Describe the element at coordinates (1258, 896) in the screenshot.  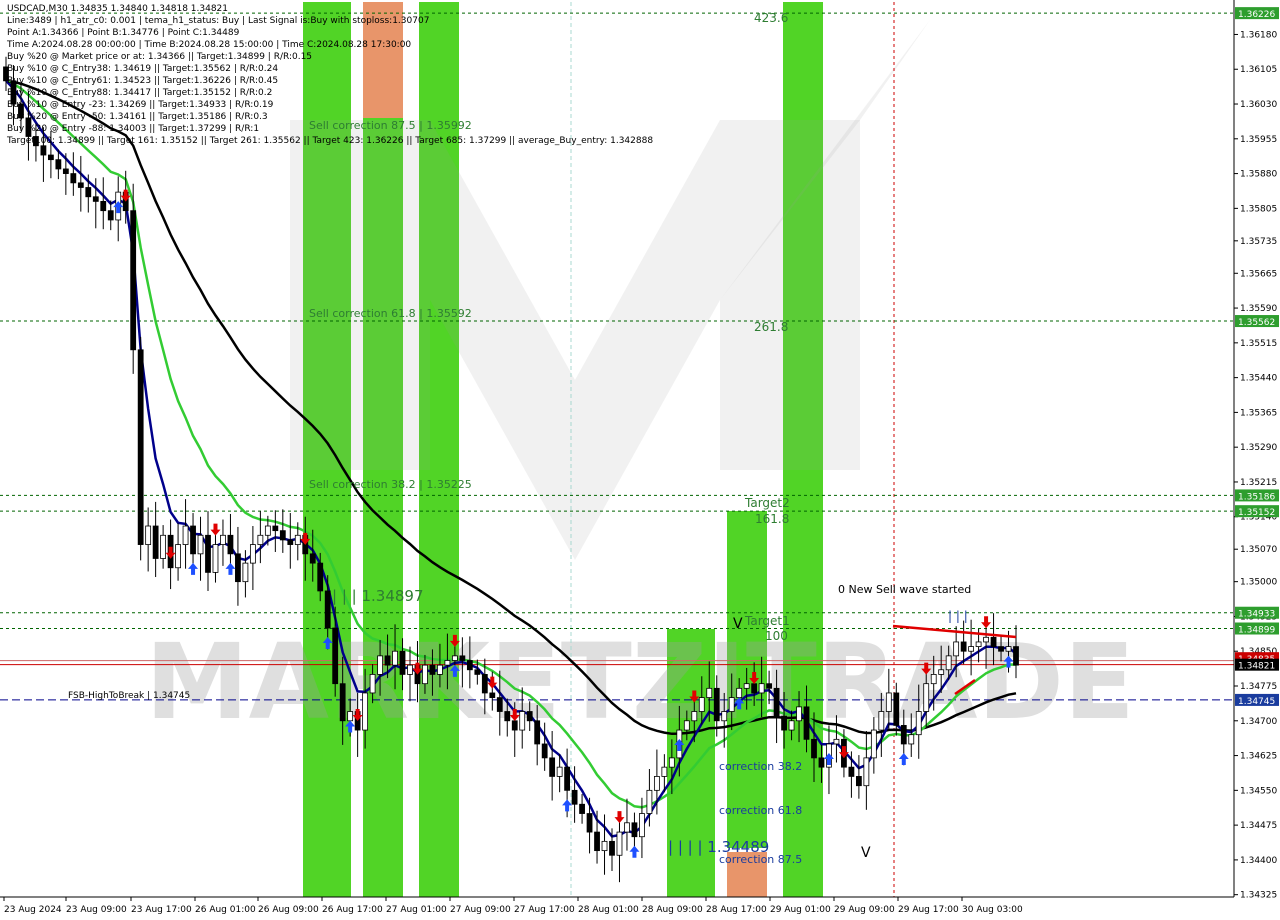
I see `y-tick-label: 1.34325` at that location.